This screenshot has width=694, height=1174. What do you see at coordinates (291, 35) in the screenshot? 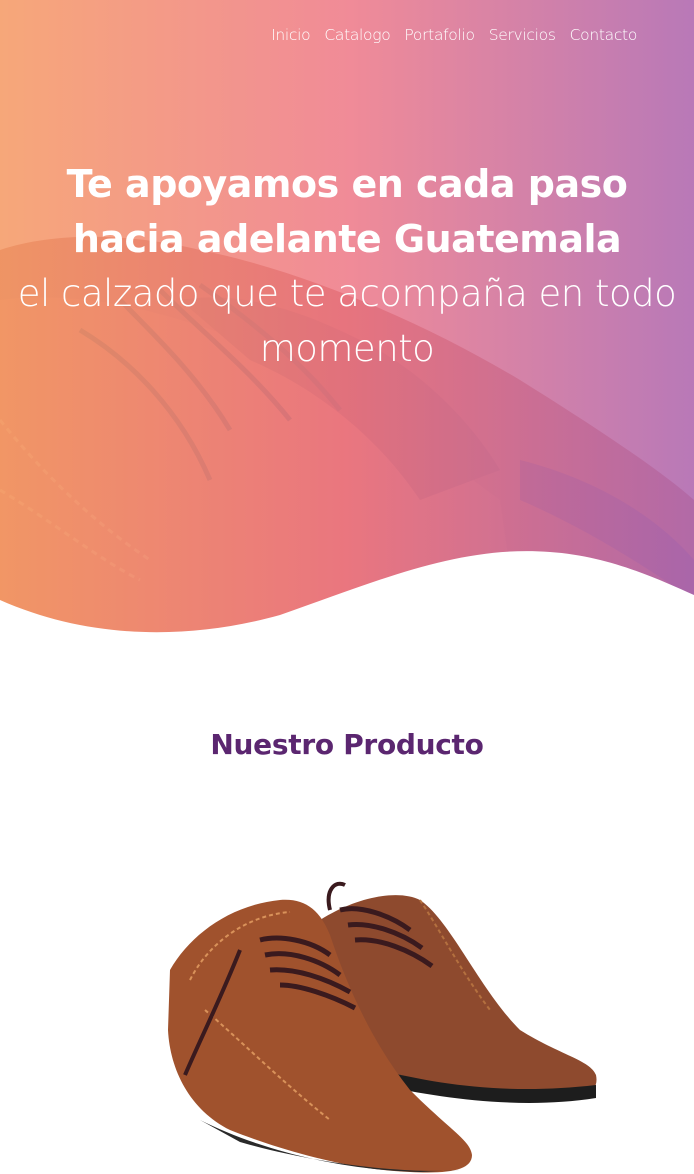
I see `nav-item-inicio: Inicio` at bounding box center [291, 35].